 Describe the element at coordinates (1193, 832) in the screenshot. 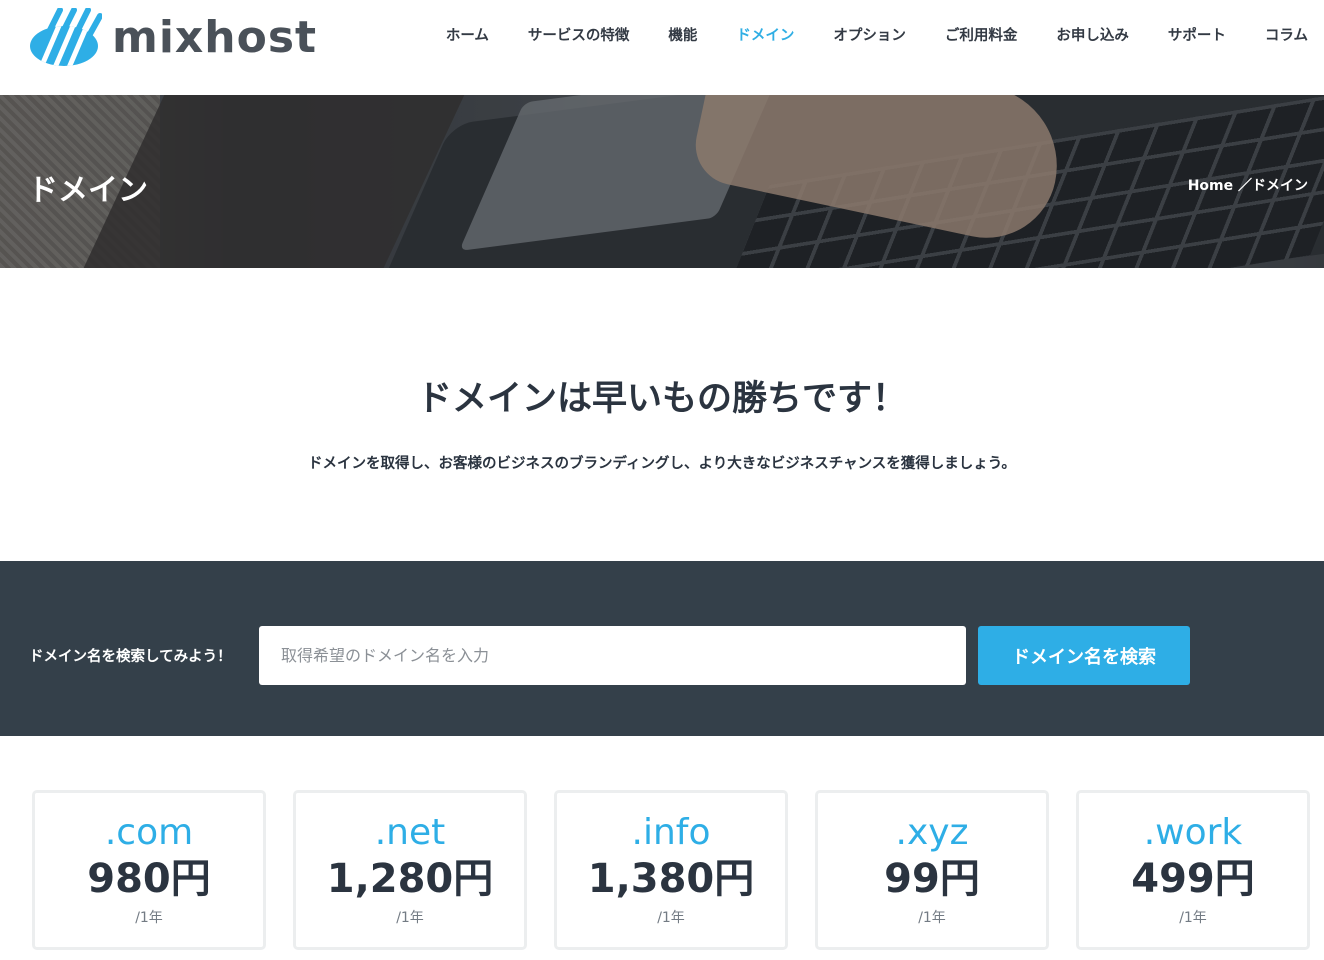

I see `tld-label: .work` at that location.